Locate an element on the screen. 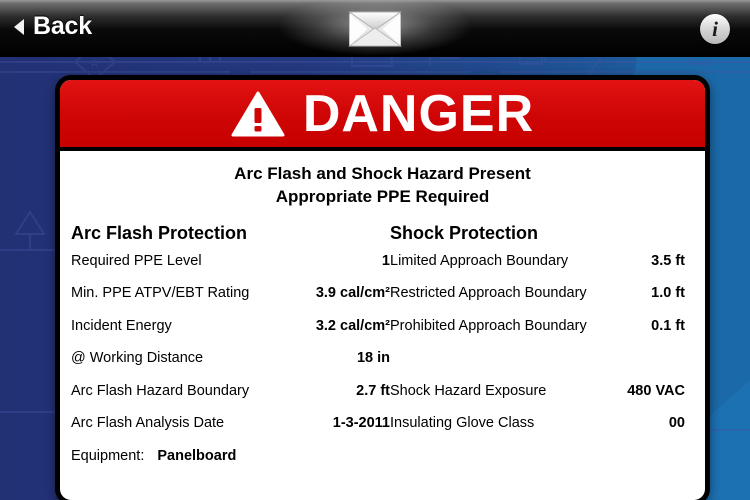  table-row: @ Working Distance 18 in is located at coordinates (230, 366).